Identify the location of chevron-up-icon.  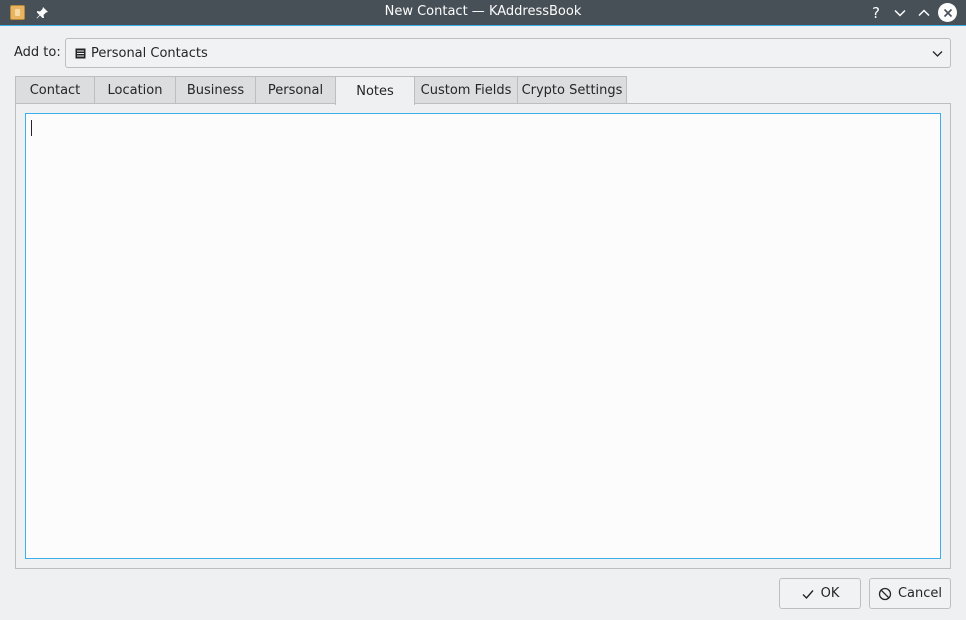
(924, 13).